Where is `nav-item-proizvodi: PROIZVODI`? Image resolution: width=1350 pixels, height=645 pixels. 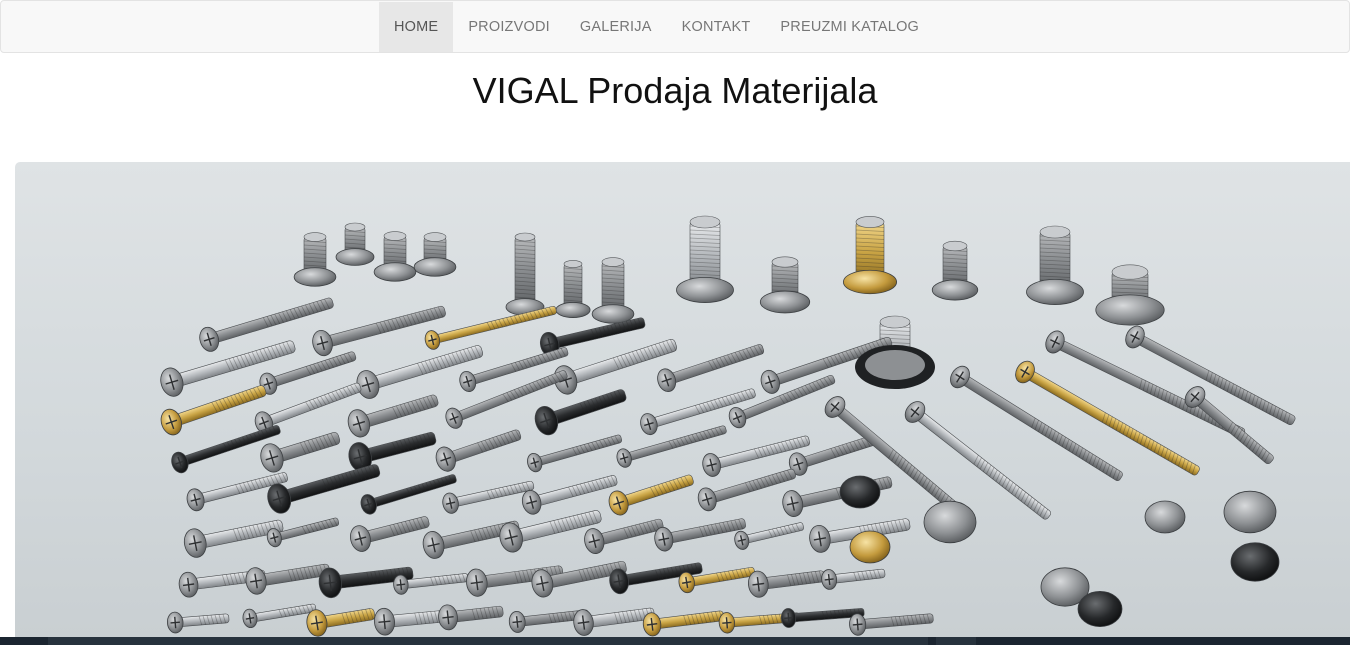
nav-item-proizvodi: PROIZVODI is located at coordinates (509, 27).